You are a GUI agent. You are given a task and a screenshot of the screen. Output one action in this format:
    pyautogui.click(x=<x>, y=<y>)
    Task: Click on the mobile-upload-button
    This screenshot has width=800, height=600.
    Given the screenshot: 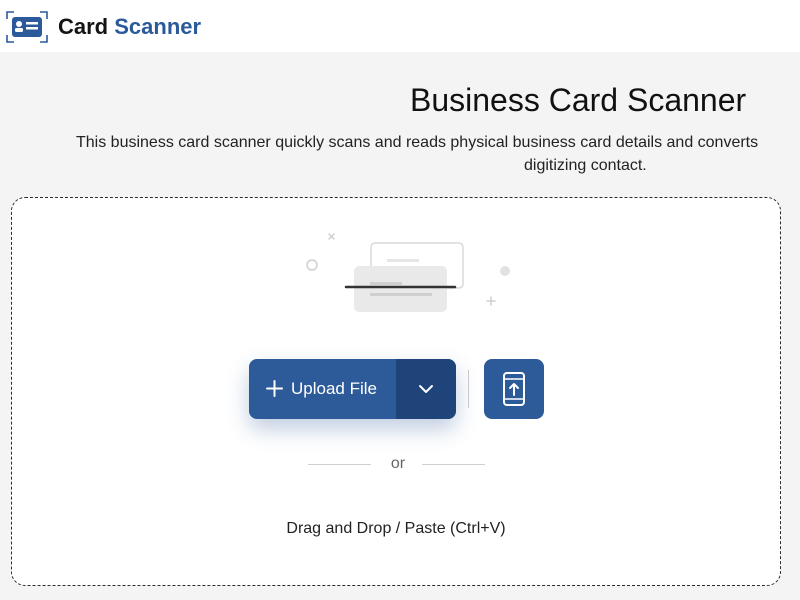 What is the action you would take?
    pyautogui.click(x=514, y=389)
    